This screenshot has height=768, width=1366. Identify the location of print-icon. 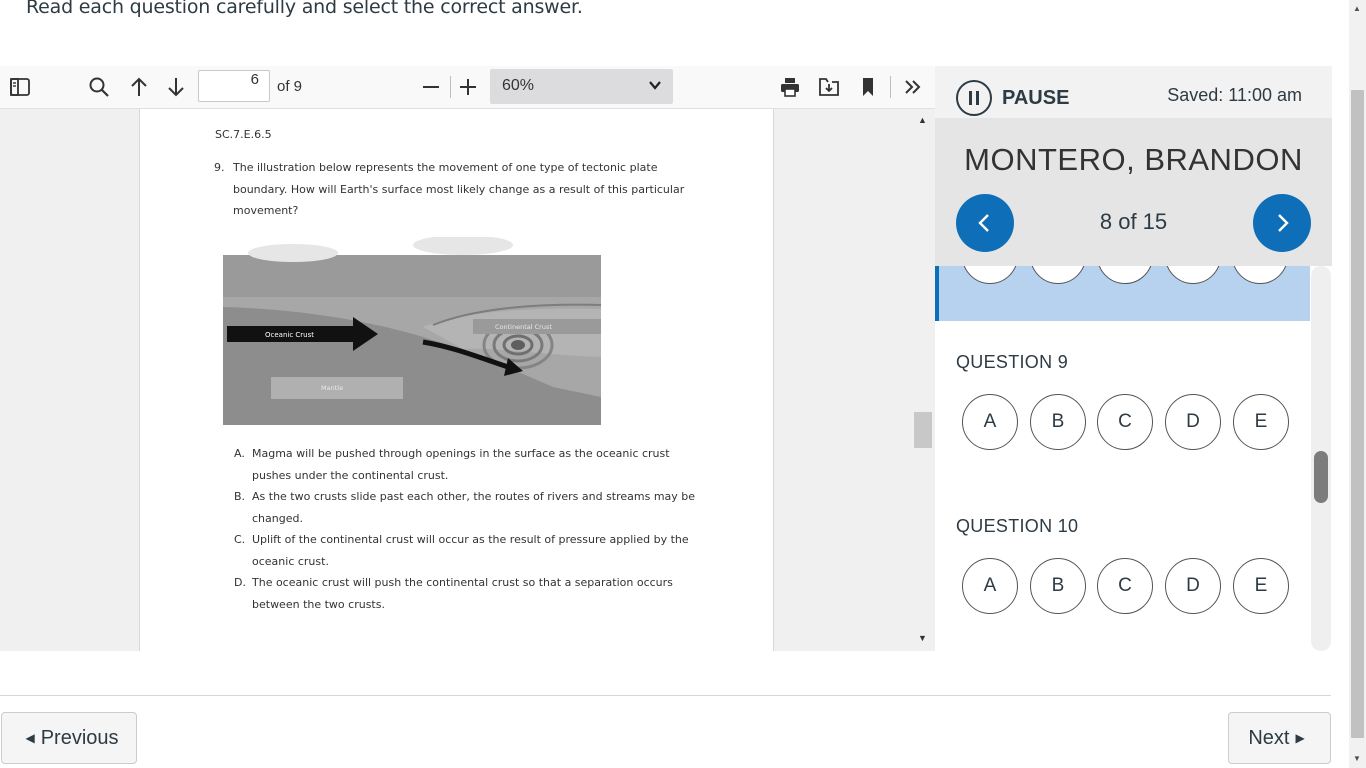
(790, 87).